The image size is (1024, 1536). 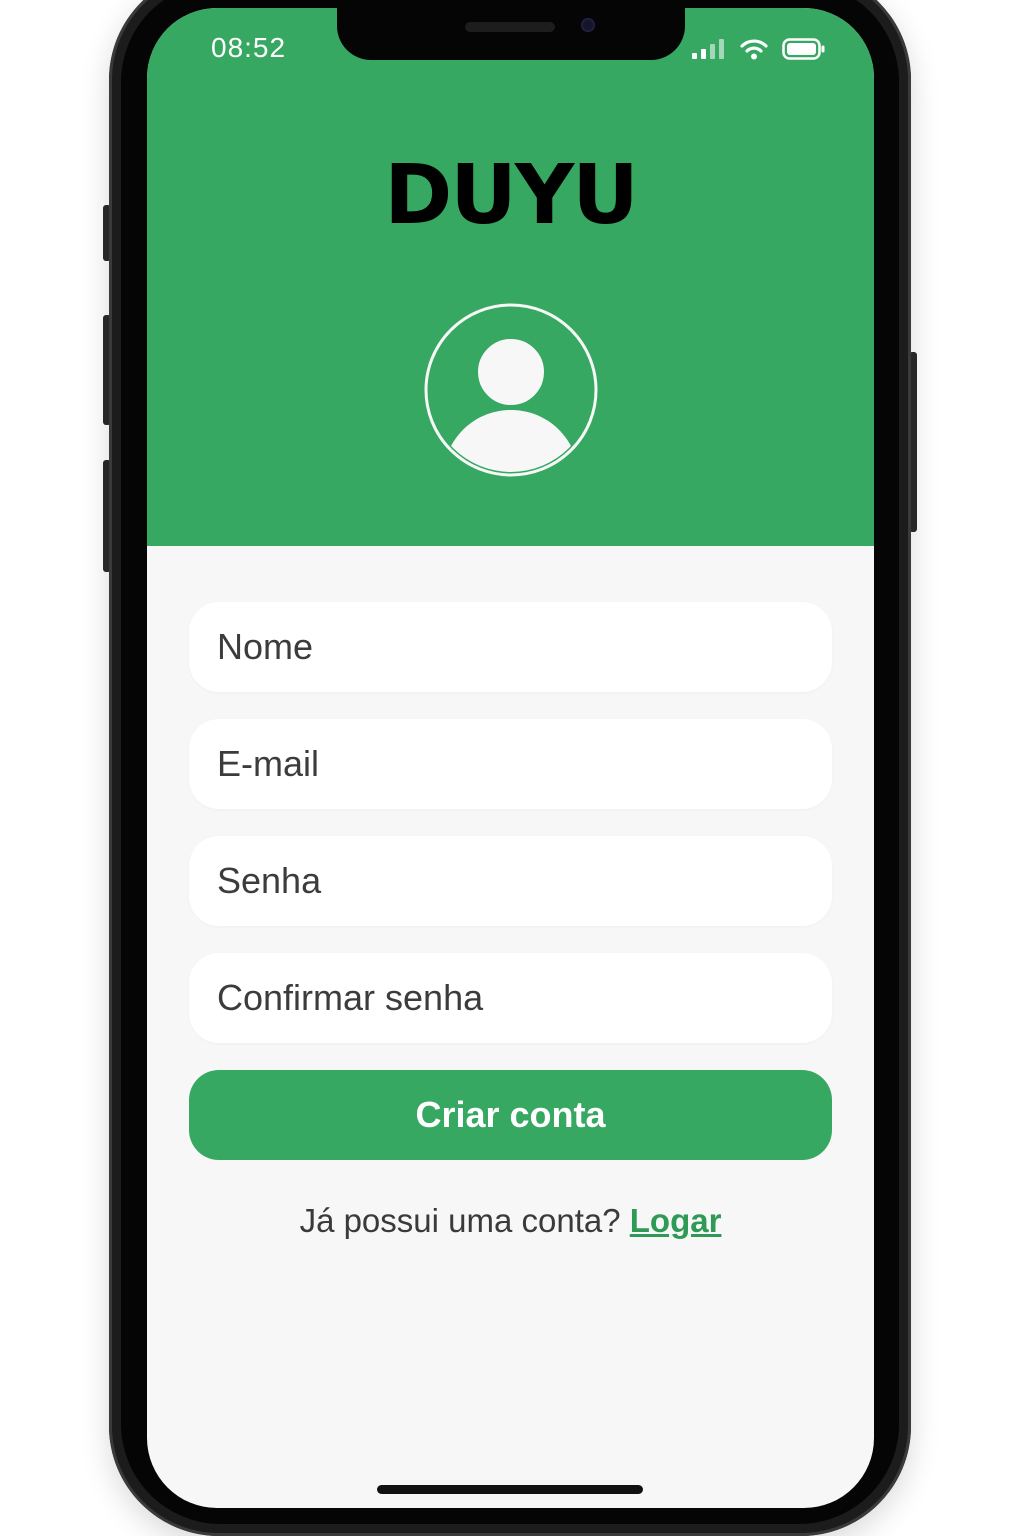 I want to click on email-input, so click(x=510, y=764).